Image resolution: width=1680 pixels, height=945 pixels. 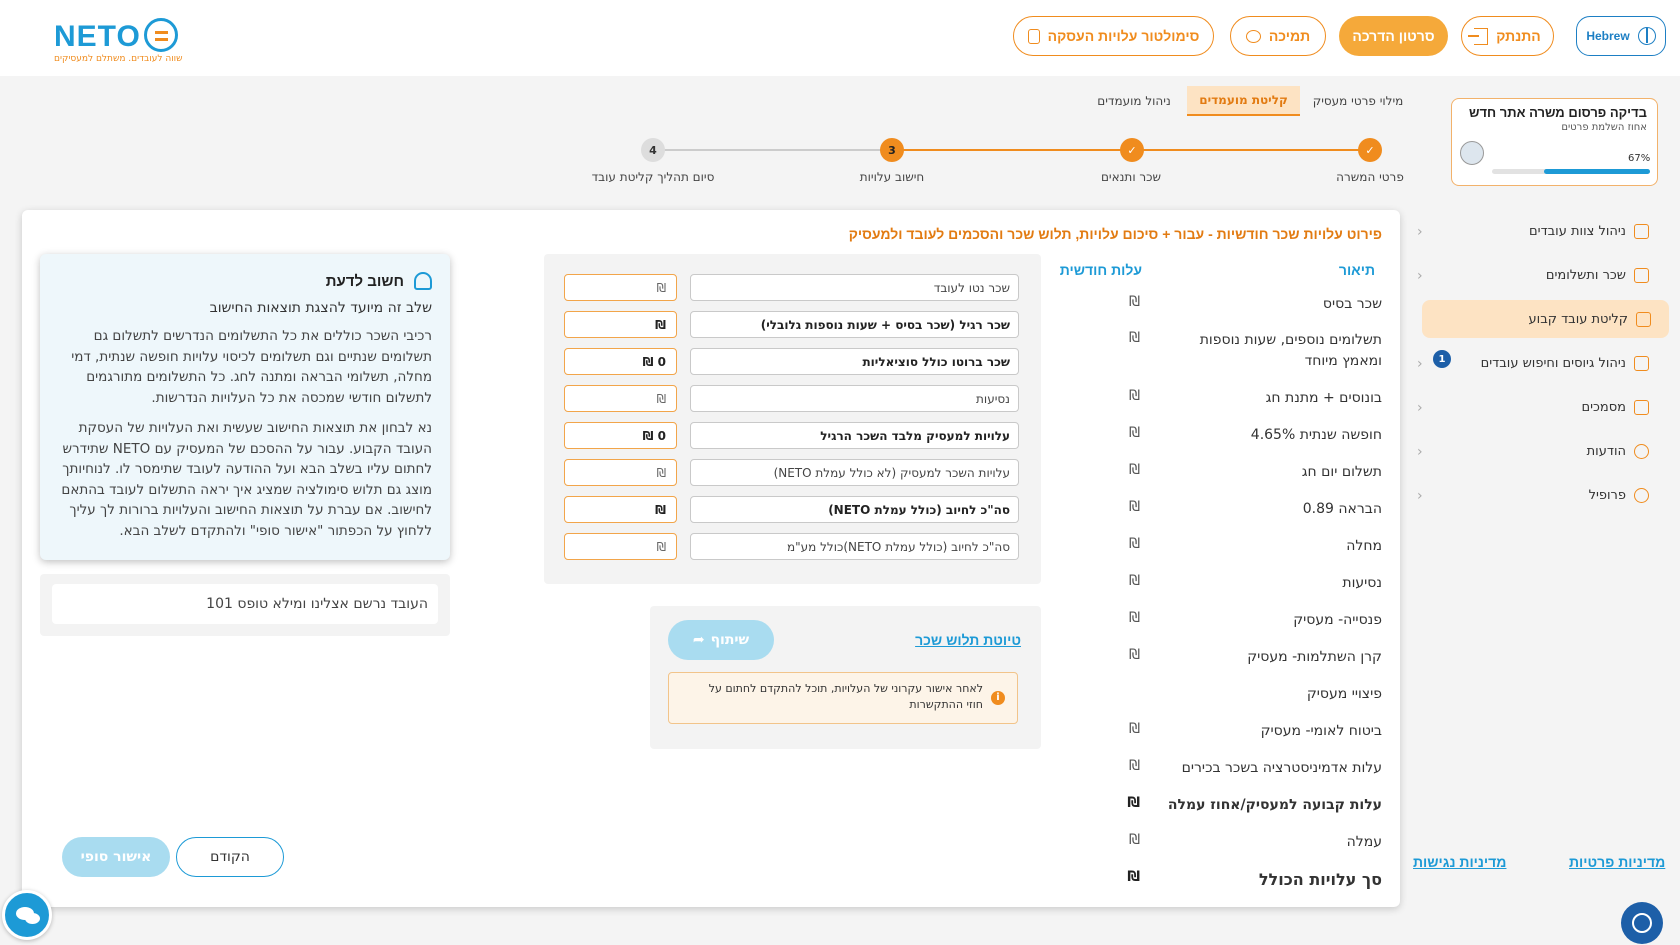 What do you see at coordinates (1342, 509) in the screenshot?
I see `cost-row-label: הבראה 0.89` at bounding box center [1342, 509].